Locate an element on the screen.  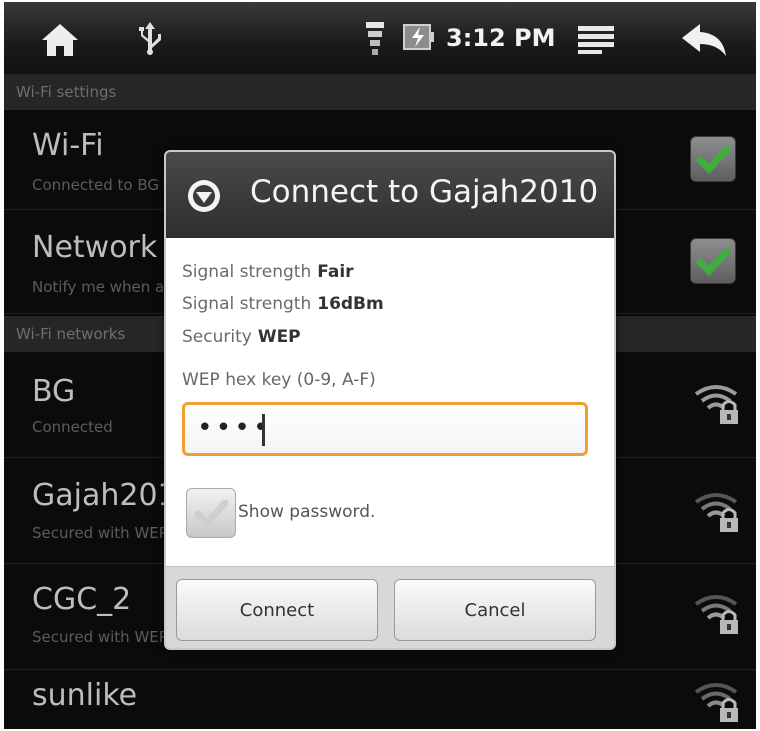
dialog-button-bar: Connect Cancel is located at coordinates (390, 607).